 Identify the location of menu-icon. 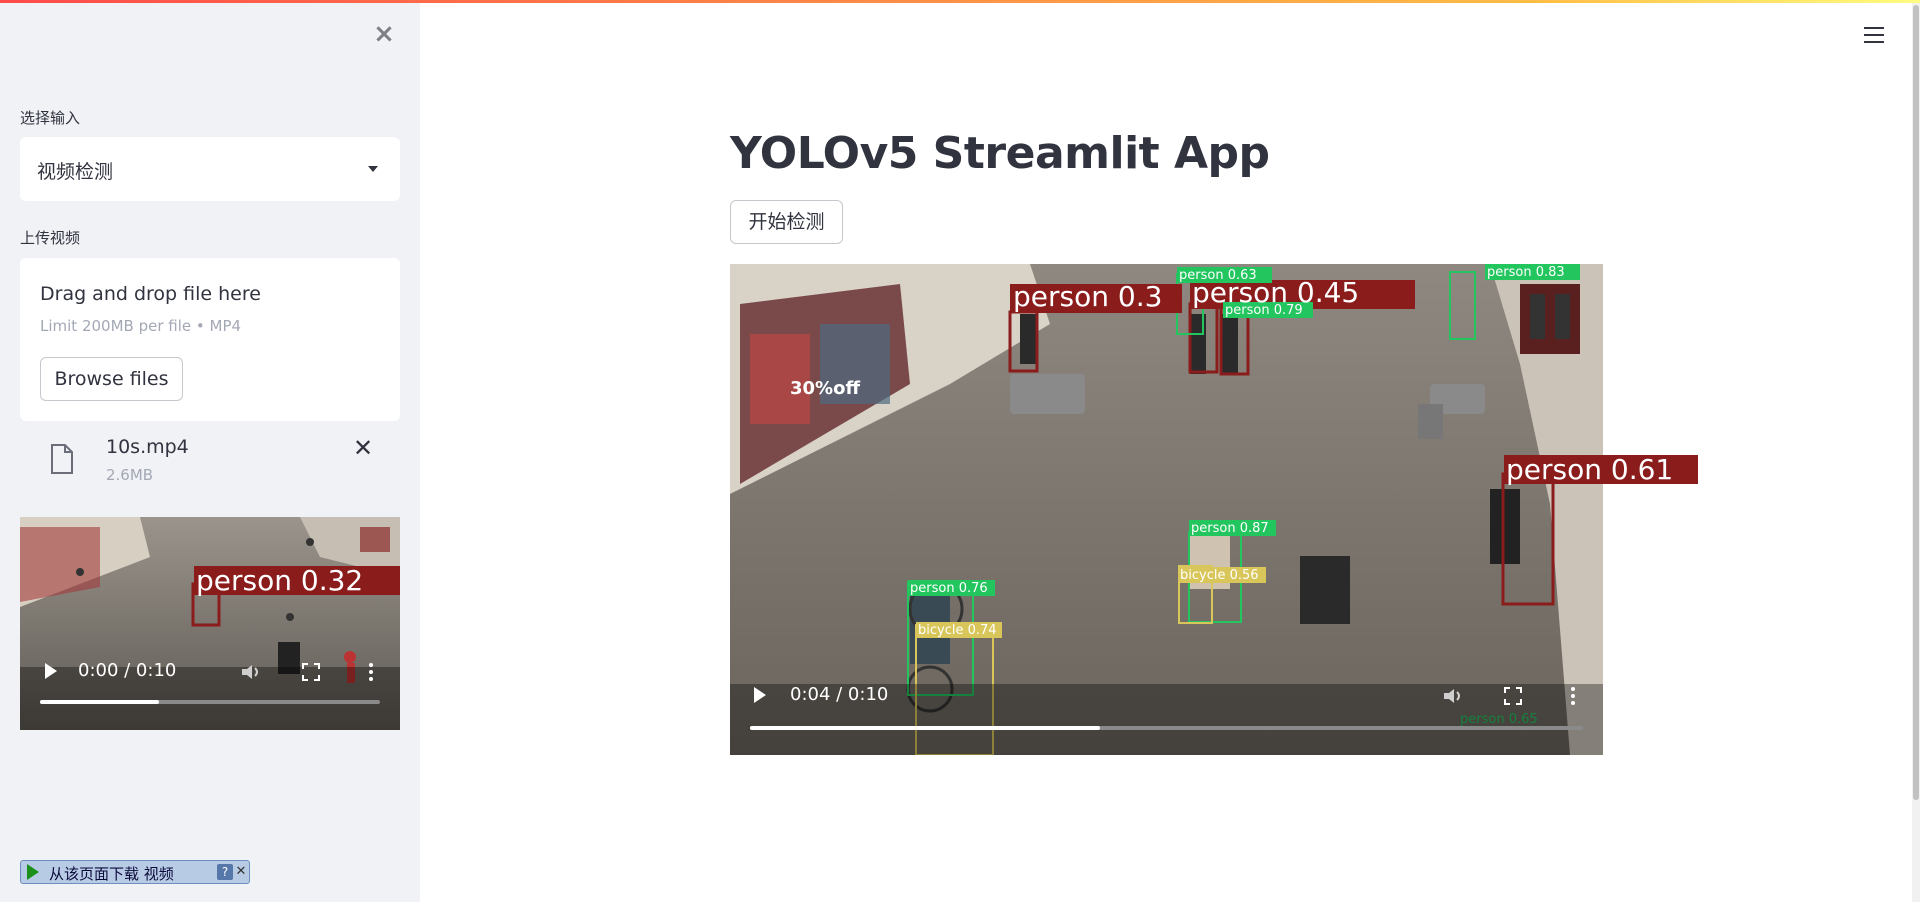
(1874, 36).